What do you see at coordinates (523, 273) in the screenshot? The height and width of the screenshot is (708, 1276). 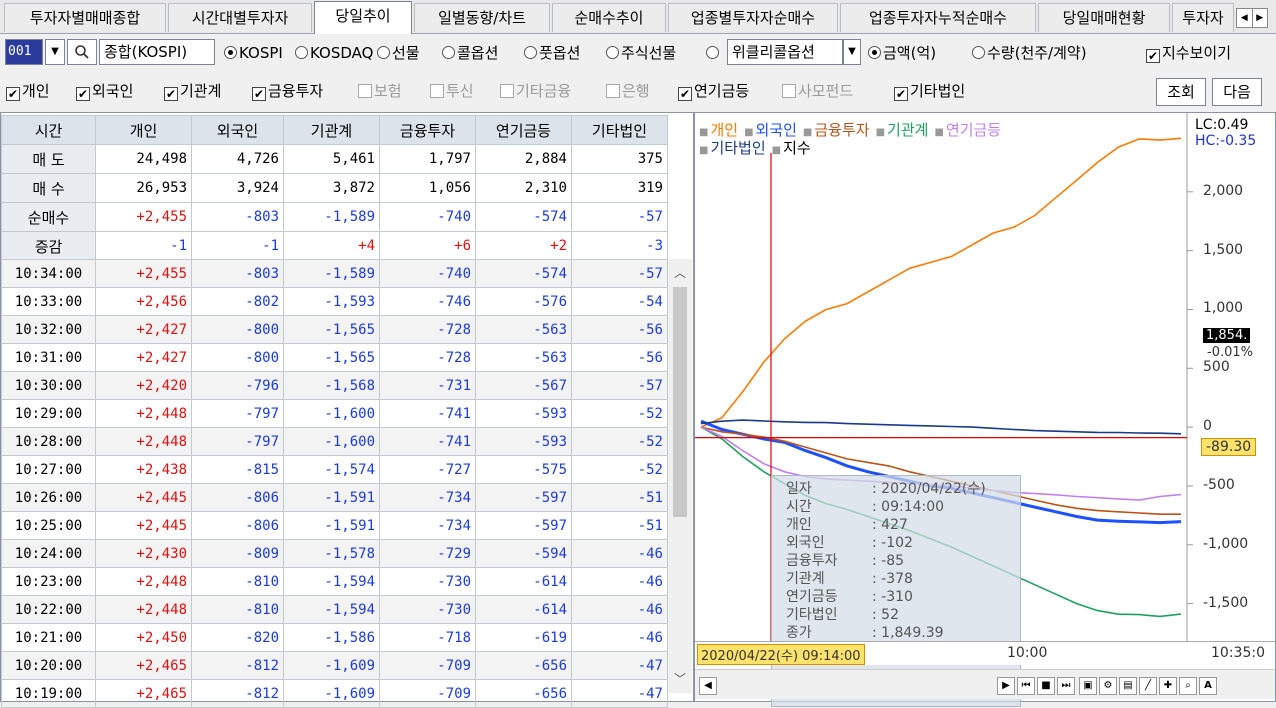 I see `row-cell: -574` at bounding box center [523, 273].